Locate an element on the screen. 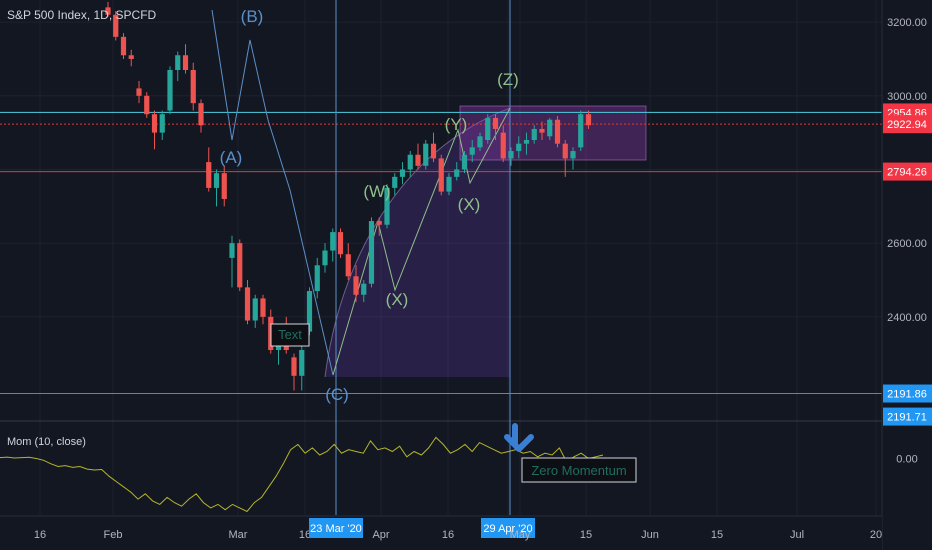 This screenshot has width=932, height=550. price-tick-label: 3000.00 is located at coordinates (907, 97).